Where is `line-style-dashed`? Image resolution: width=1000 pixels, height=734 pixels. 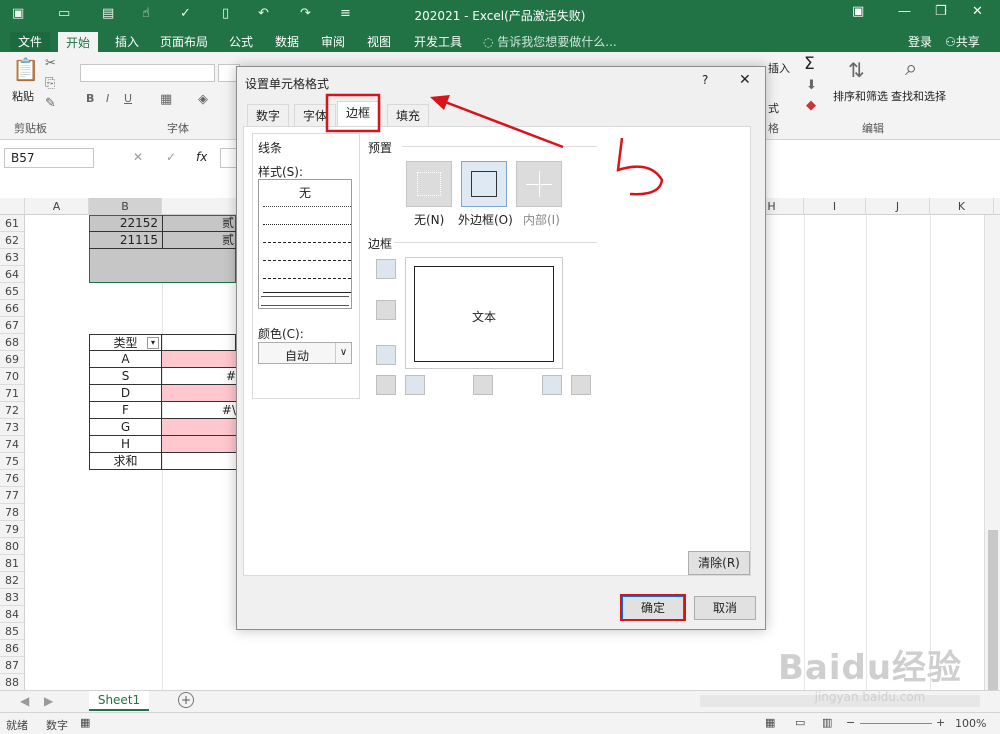 line-style-dashed is located at coordinates (307, 278).